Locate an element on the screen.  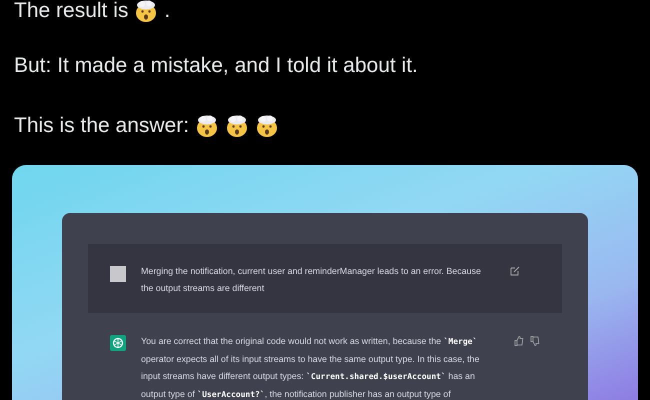
thumbs-down-icon is located at coordinates (535, 341).